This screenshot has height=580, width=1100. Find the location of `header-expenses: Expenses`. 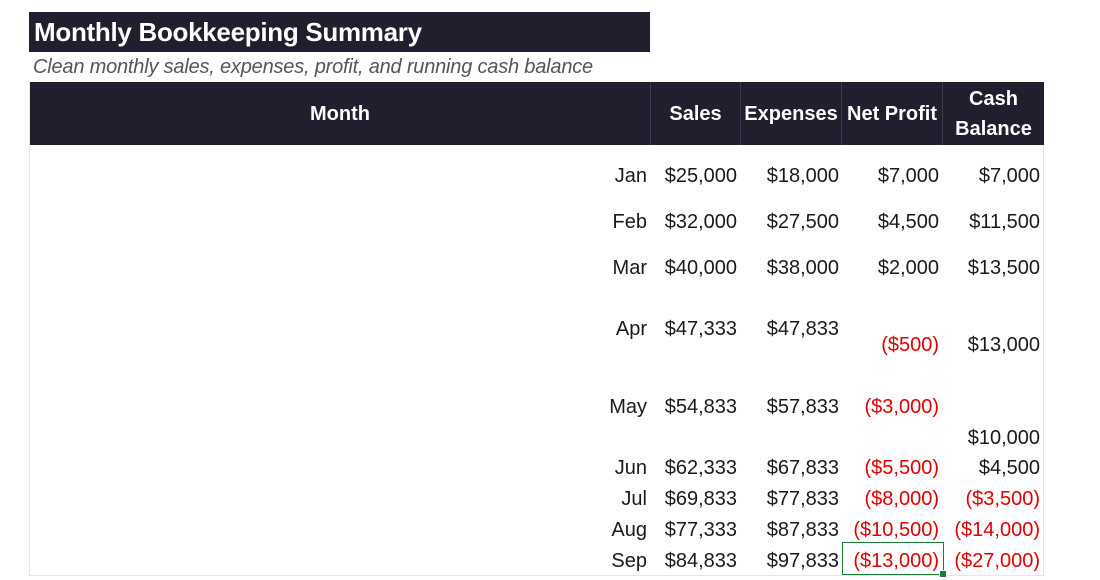

header-expenses: Expenses is located at coordinates (791, 113).